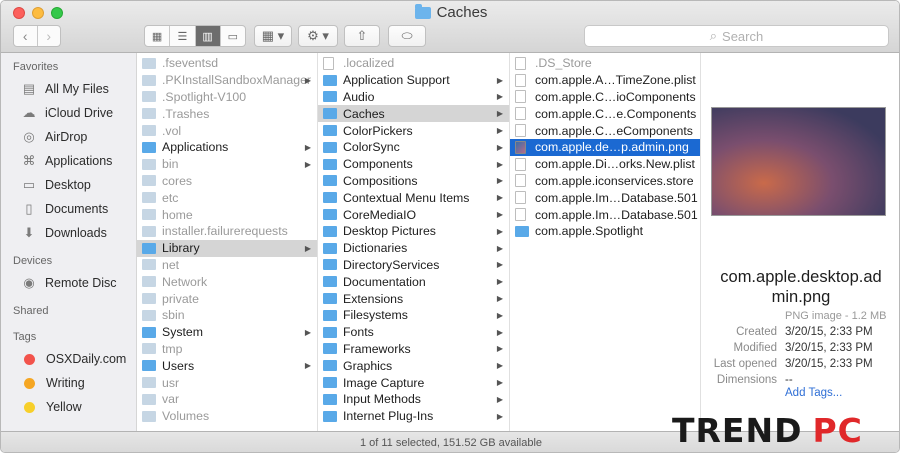 The height and width of the screenshot is (453, 900). I want to click on sidebar-item-label: All My Files, so click(77, 89).